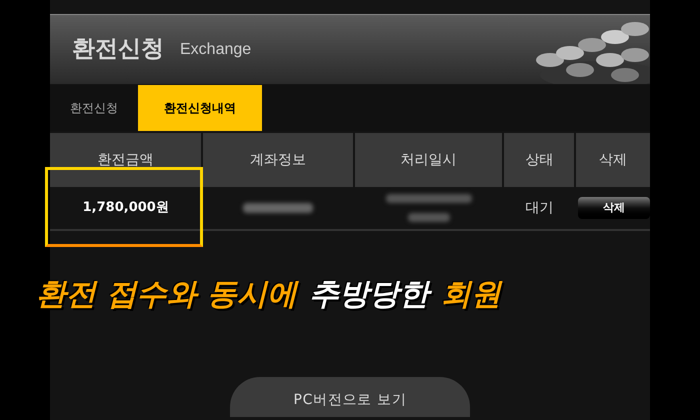  I want to click on tab: 환전신청내역, so click(200, 108).